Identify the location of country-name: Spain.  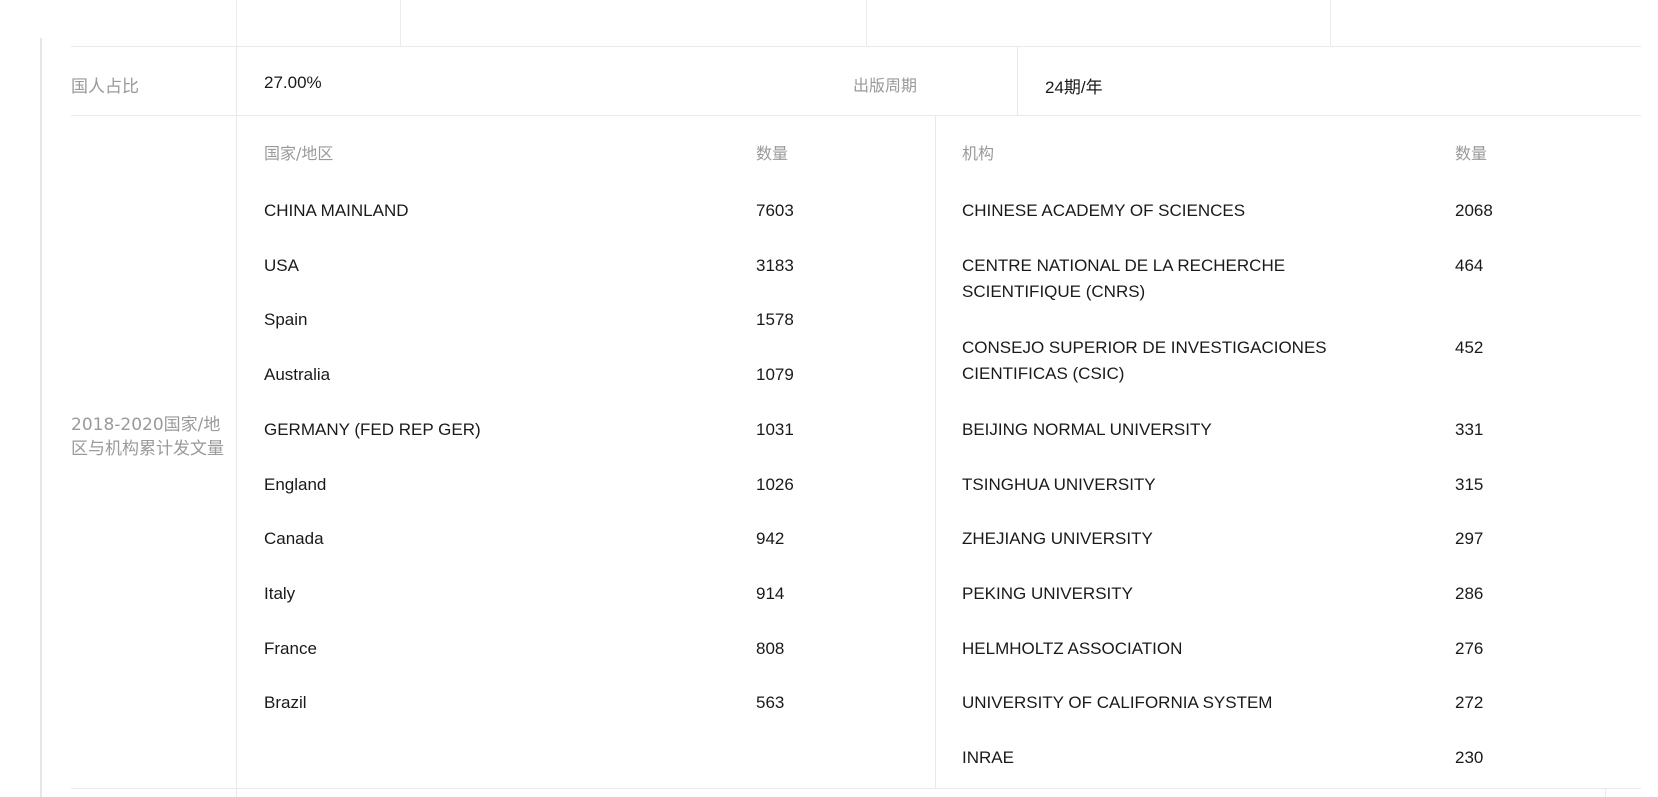
(286, 319).